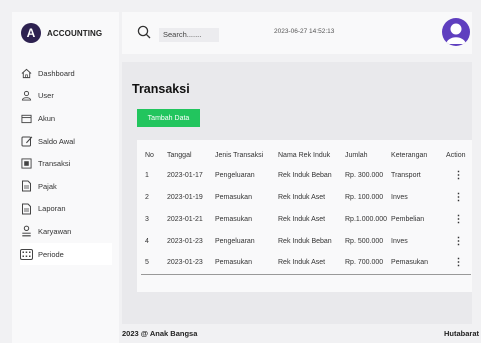  What do you see at coordinates (26, 95) in the screenshot?
I see `user-icon` at bounding box center [26, 95].